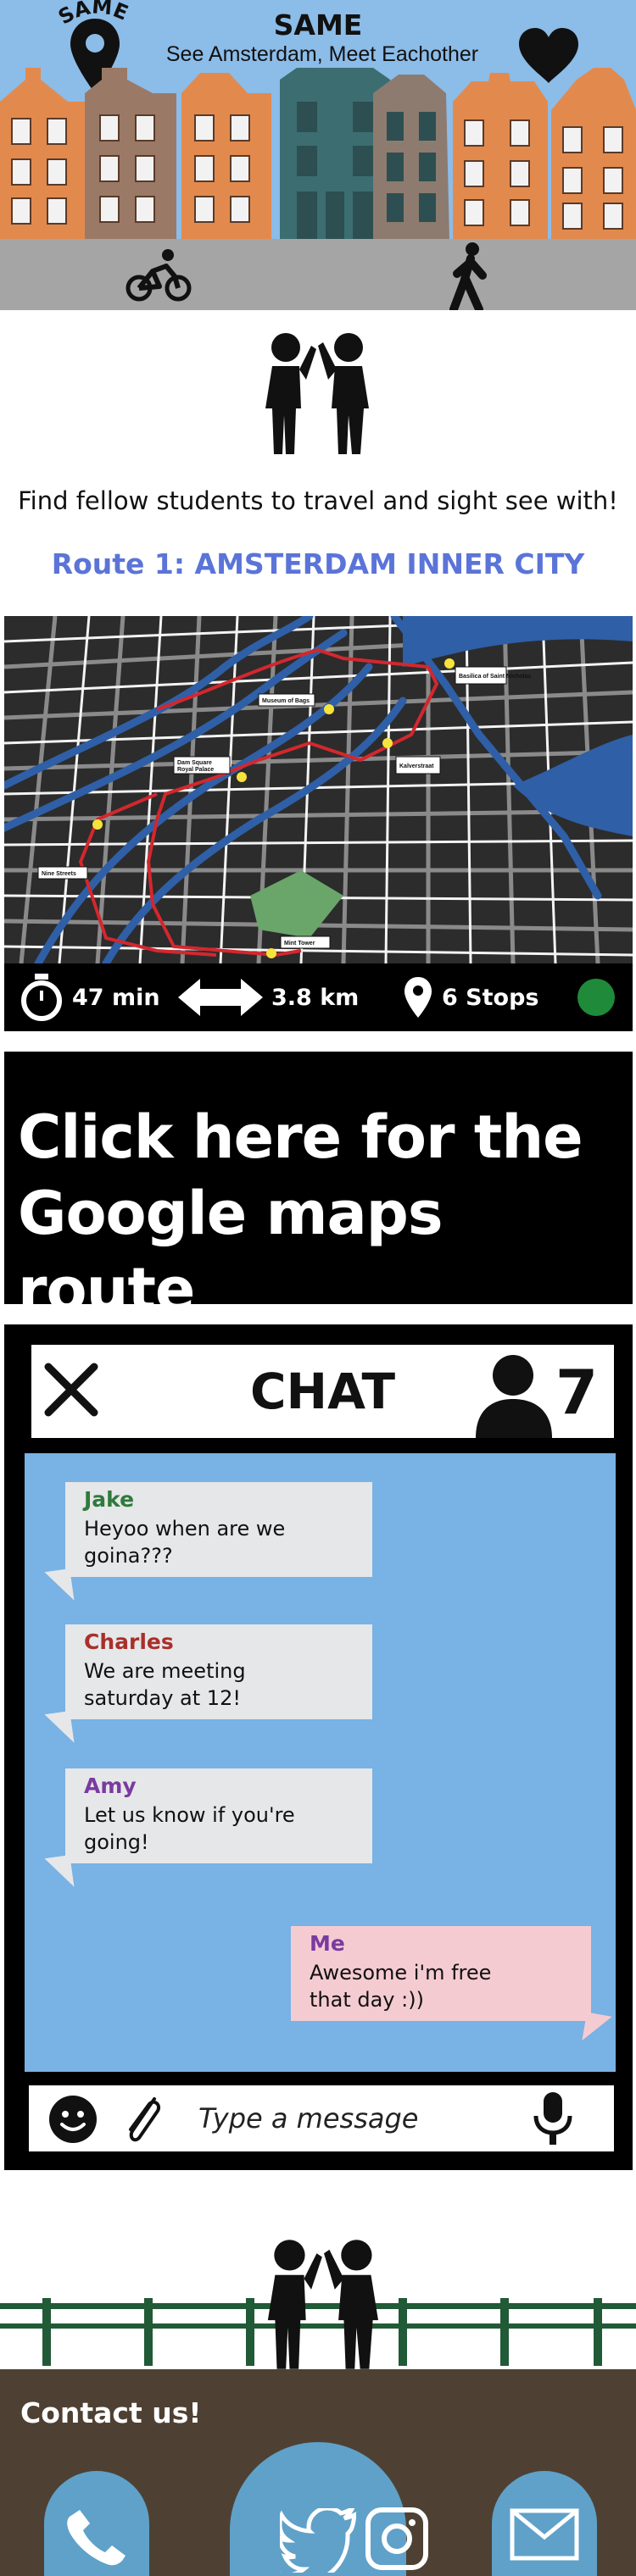  Describe the element at coordinates (451, 1986) in the screenshot. I see `chat-message-me: Me Awesome i'm free that day :))` at that location.